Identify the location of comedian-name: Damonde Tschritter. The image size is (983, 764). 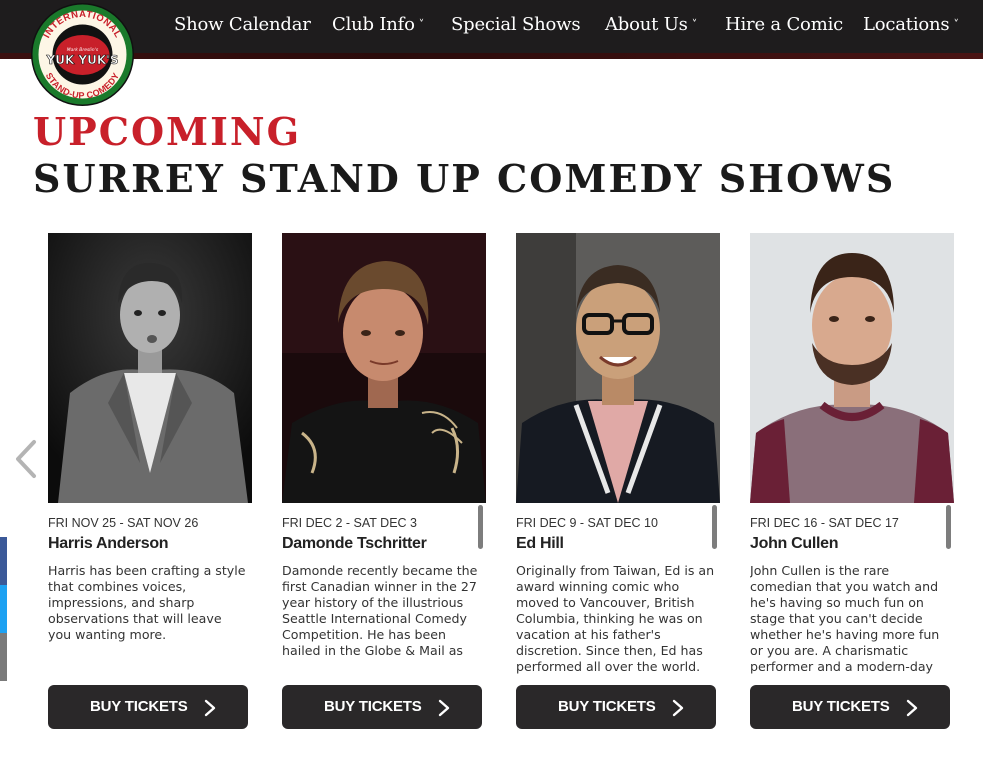
(354, 544).